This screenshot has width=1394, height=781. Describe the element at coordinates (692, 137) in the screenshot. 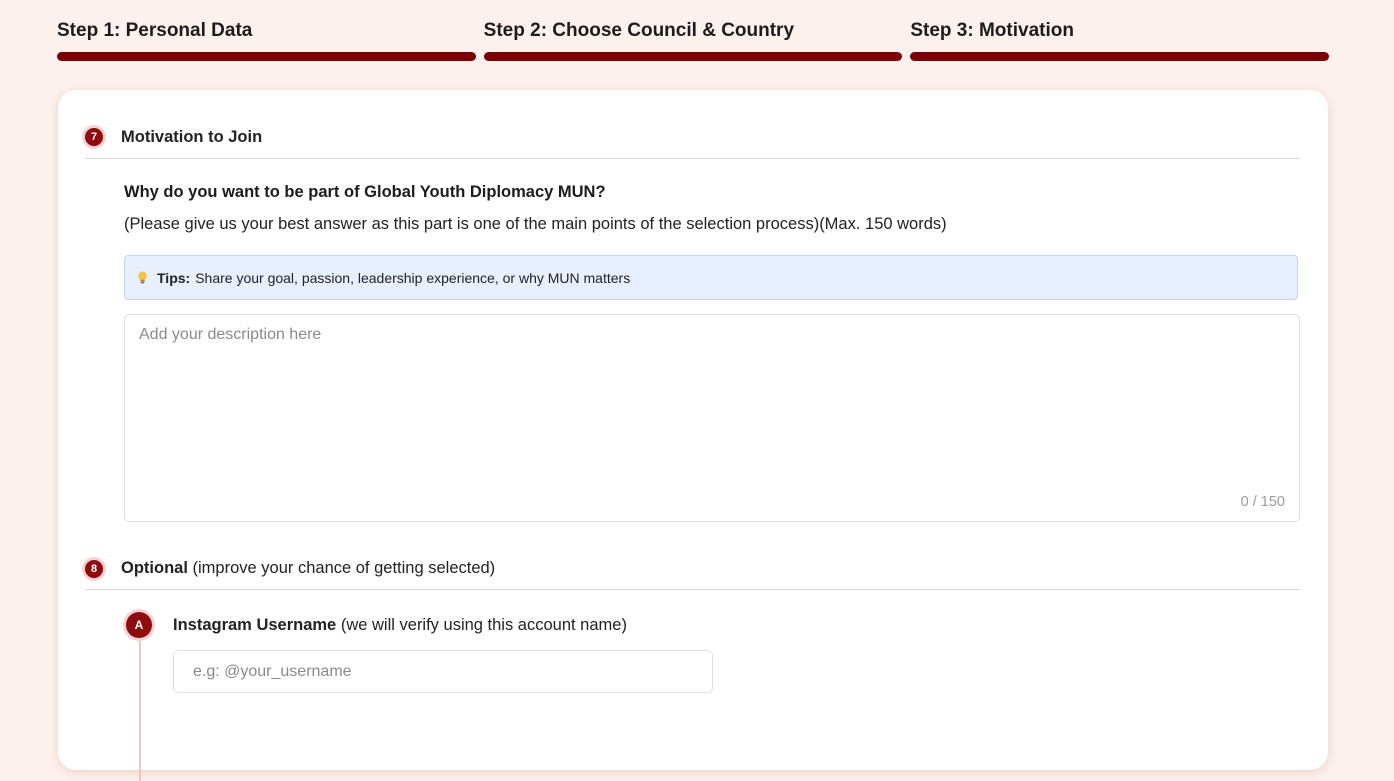

I see `section-motivation-header: 7 Motivation to Join` at that location.